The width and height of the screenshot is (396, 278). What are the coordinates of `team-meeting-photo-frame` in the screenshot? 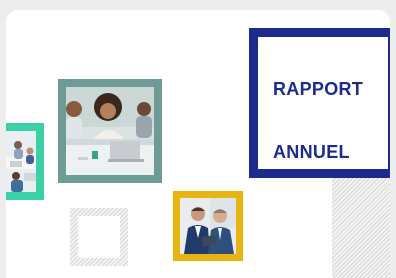 It's located at (110, 131).